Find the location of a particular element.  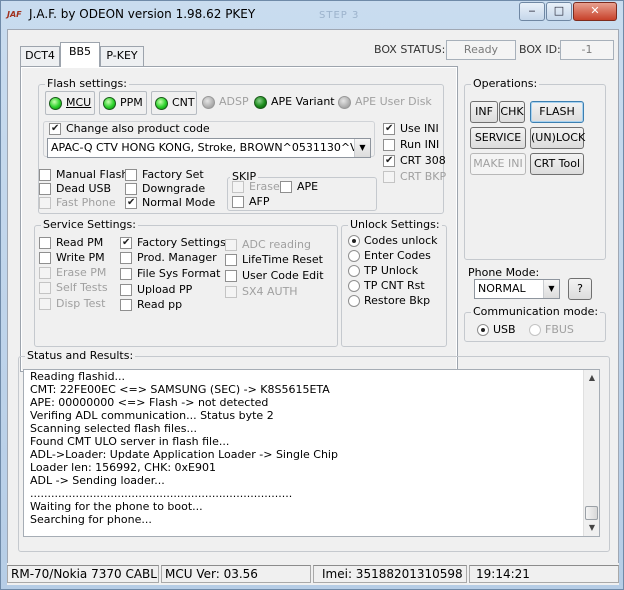

run-ini-checkbox: Run INI is located at coordinates (411, 145).